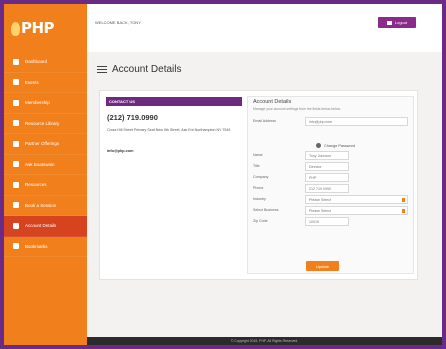  I want to click on contact-phone: (212) 719.0990, so click(132, 117).